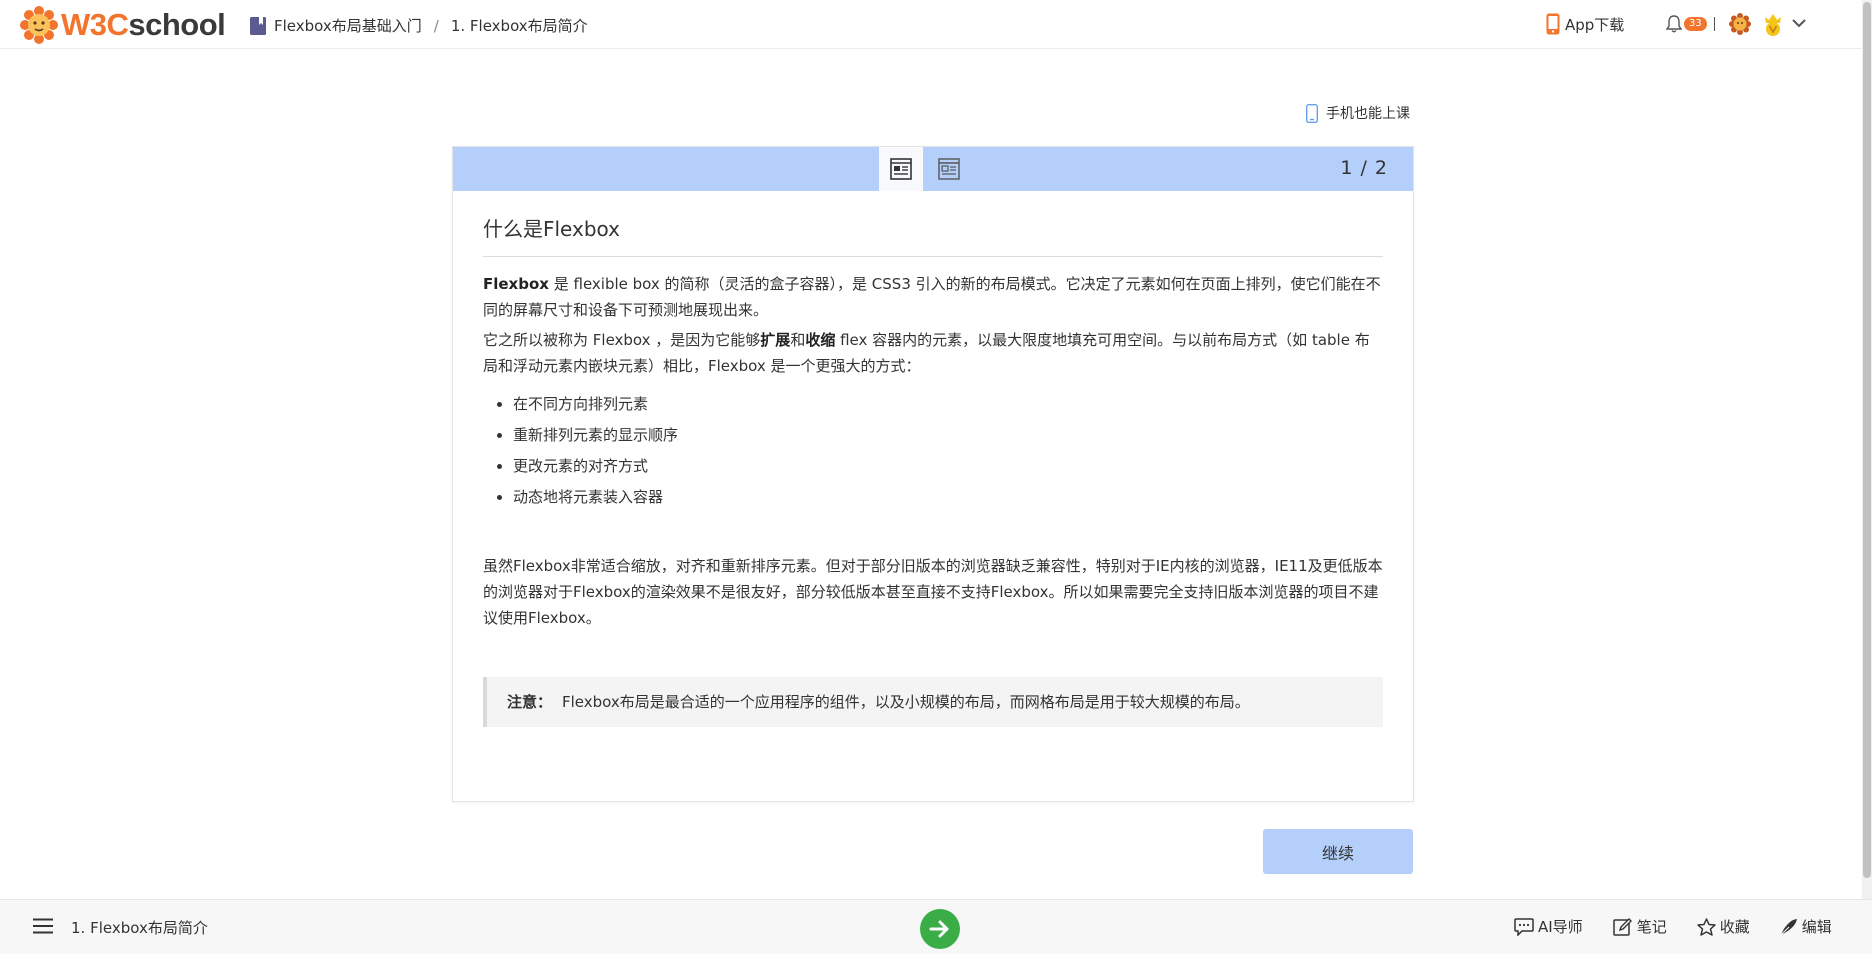  What do you see at coordinates (1799, 23) in the screenshot?
I see `chevron-down-icon` at bounding box center [1799, 23].